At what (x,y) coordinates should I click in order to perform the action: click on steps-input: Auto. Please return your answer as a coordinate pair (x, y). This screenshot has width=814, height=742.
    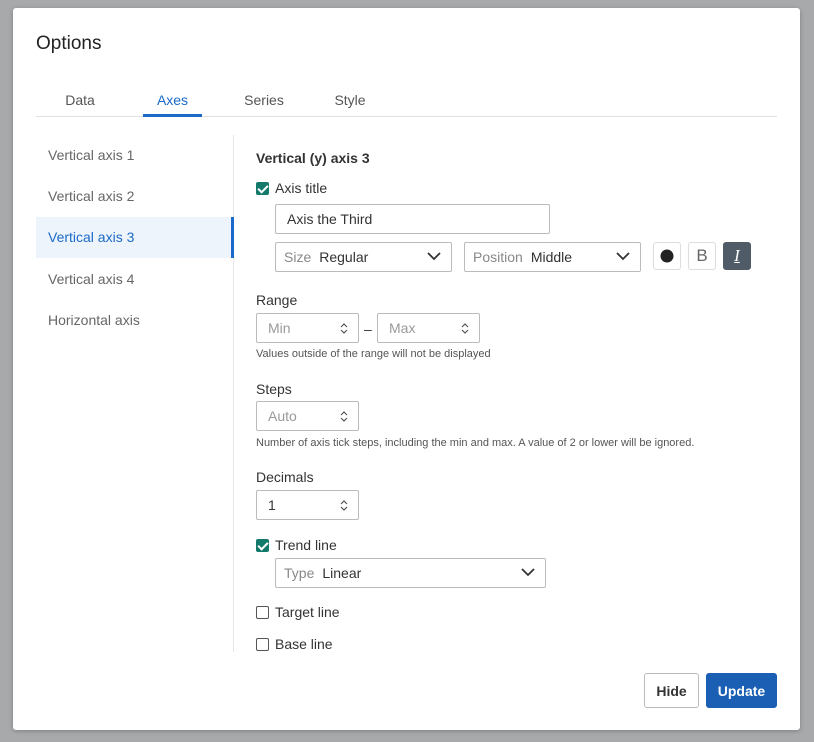
    Looking at the image, I should click on (307, 416).